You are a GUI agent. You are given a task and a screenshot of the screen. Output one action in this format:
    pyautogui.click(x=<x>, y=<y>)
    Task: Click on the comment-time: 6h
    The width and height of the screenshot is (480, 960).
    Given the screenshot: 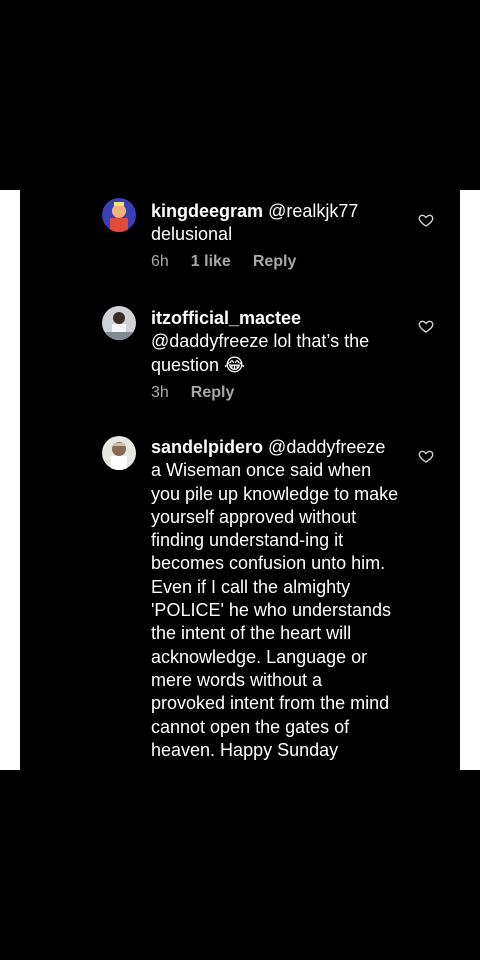 What is the action you would take?
    pyautogui.click(x=160, y=261)
    